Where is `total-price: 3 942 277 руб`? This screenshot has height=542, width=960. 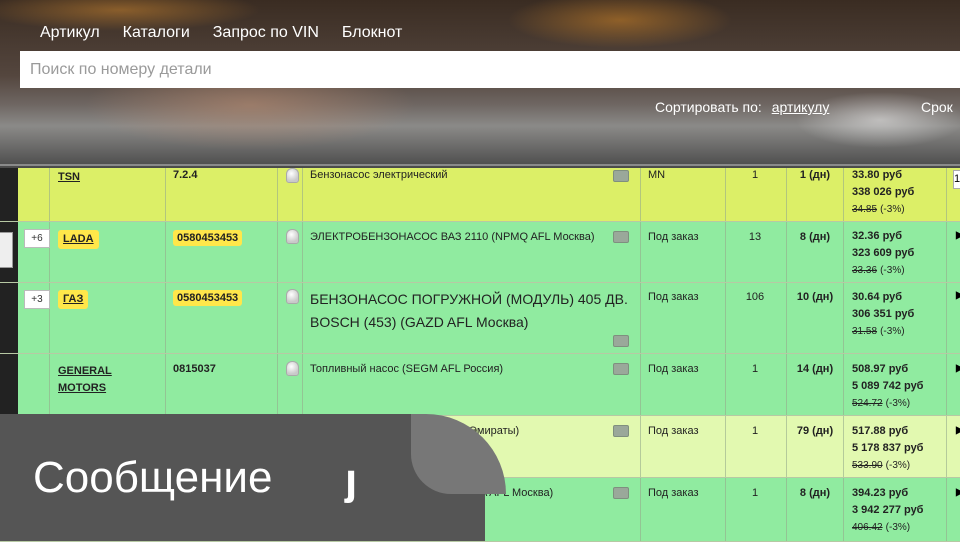
total-price: 3 942 277 руб is located at coordinates (888, 510).